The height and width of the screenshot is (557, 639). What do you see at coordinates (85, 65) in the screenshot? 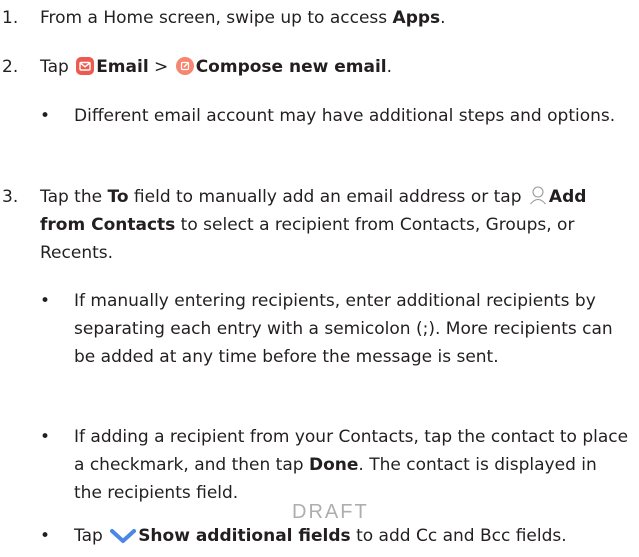
I see `email-icon` at bounding box center [85, 65].